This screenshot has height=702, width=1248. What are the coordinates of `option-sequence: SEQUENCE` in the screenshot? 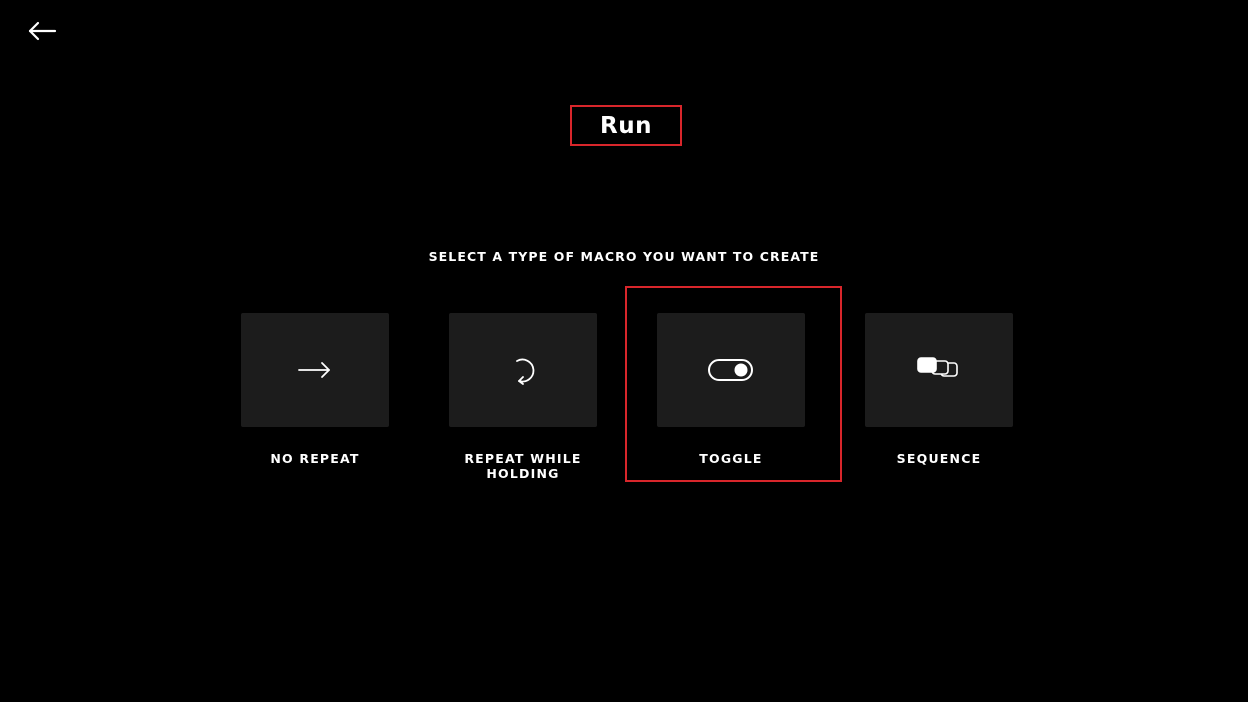 It's located at (939, 389).